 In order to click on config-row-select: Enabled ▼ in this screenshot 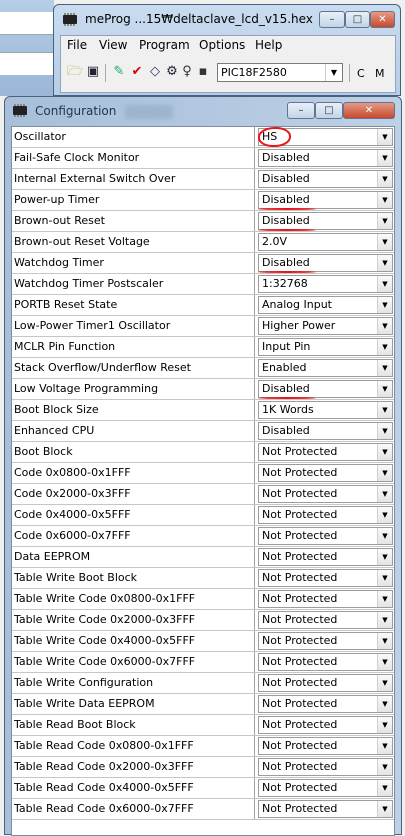, I will do `click(325, 368)`.